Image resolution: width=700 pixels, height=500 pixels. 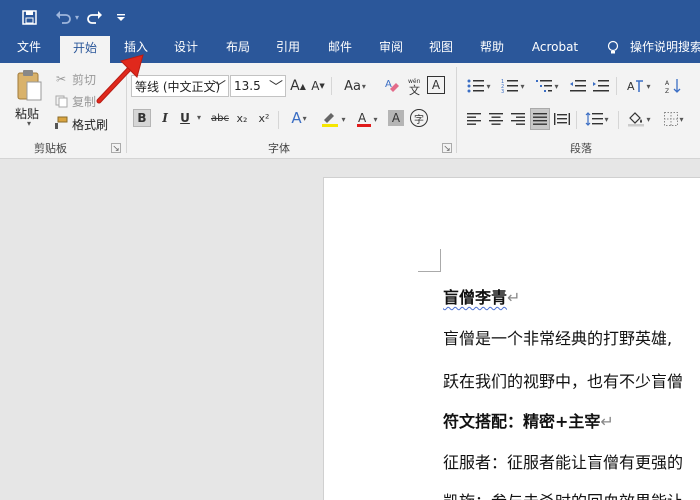 What do you see at coordinates (474, 119) in the screenshot?
I see `align-left-icon` at bounding box center [474, 119].